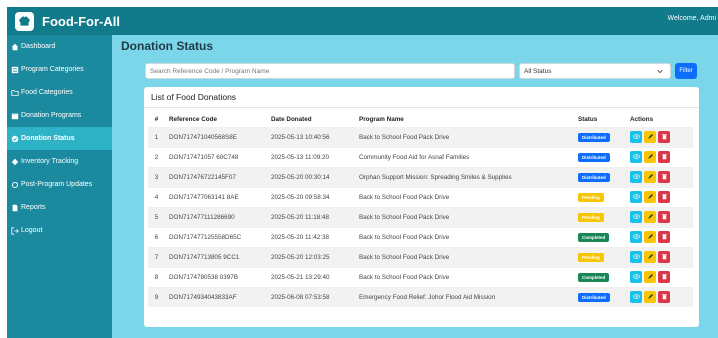 The height and width of the screenshot is (338, 718). What do you see at coordinates (59, 230) in the screenshot?
I see `sidebar-item-logout: Logout` at bounding box center [59, 230].